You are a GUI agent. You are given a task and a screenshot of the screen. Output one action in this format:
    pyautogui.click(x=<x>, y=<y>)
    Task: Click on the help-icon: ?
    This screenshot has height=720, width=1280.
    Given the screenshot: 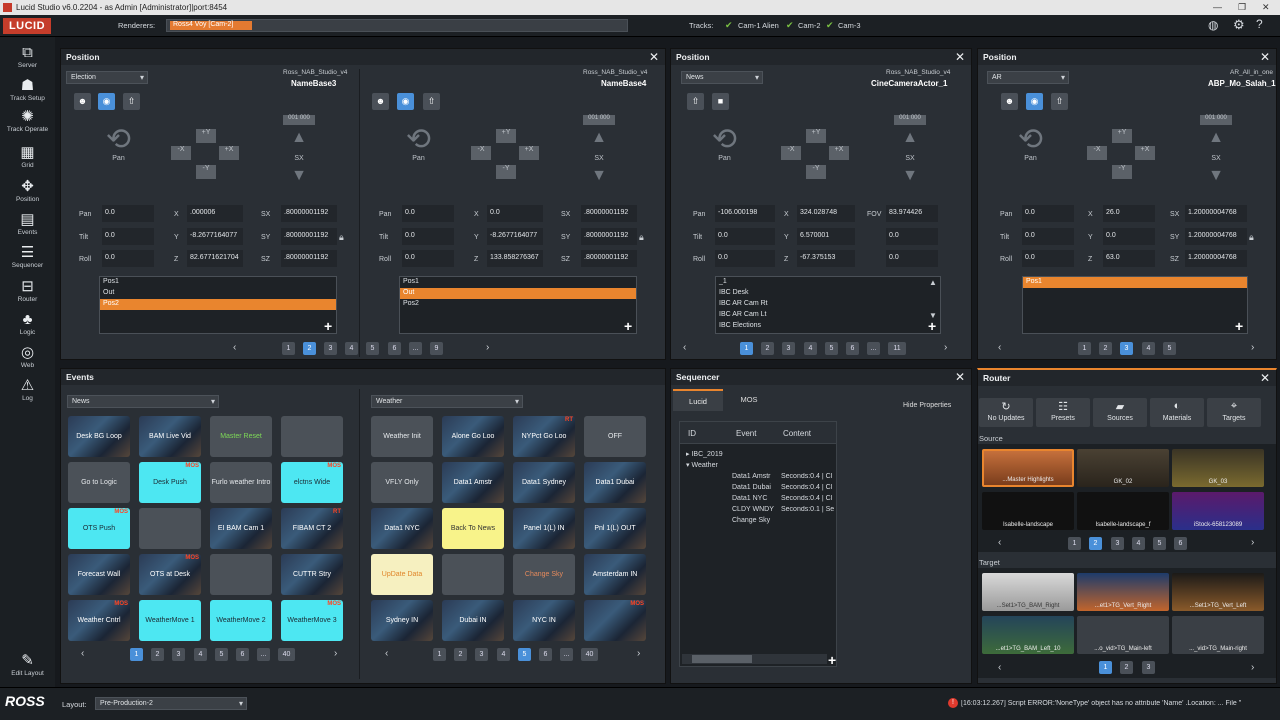 What is the action you would take?
    pyautogui.click(x=1259, y=24)
    